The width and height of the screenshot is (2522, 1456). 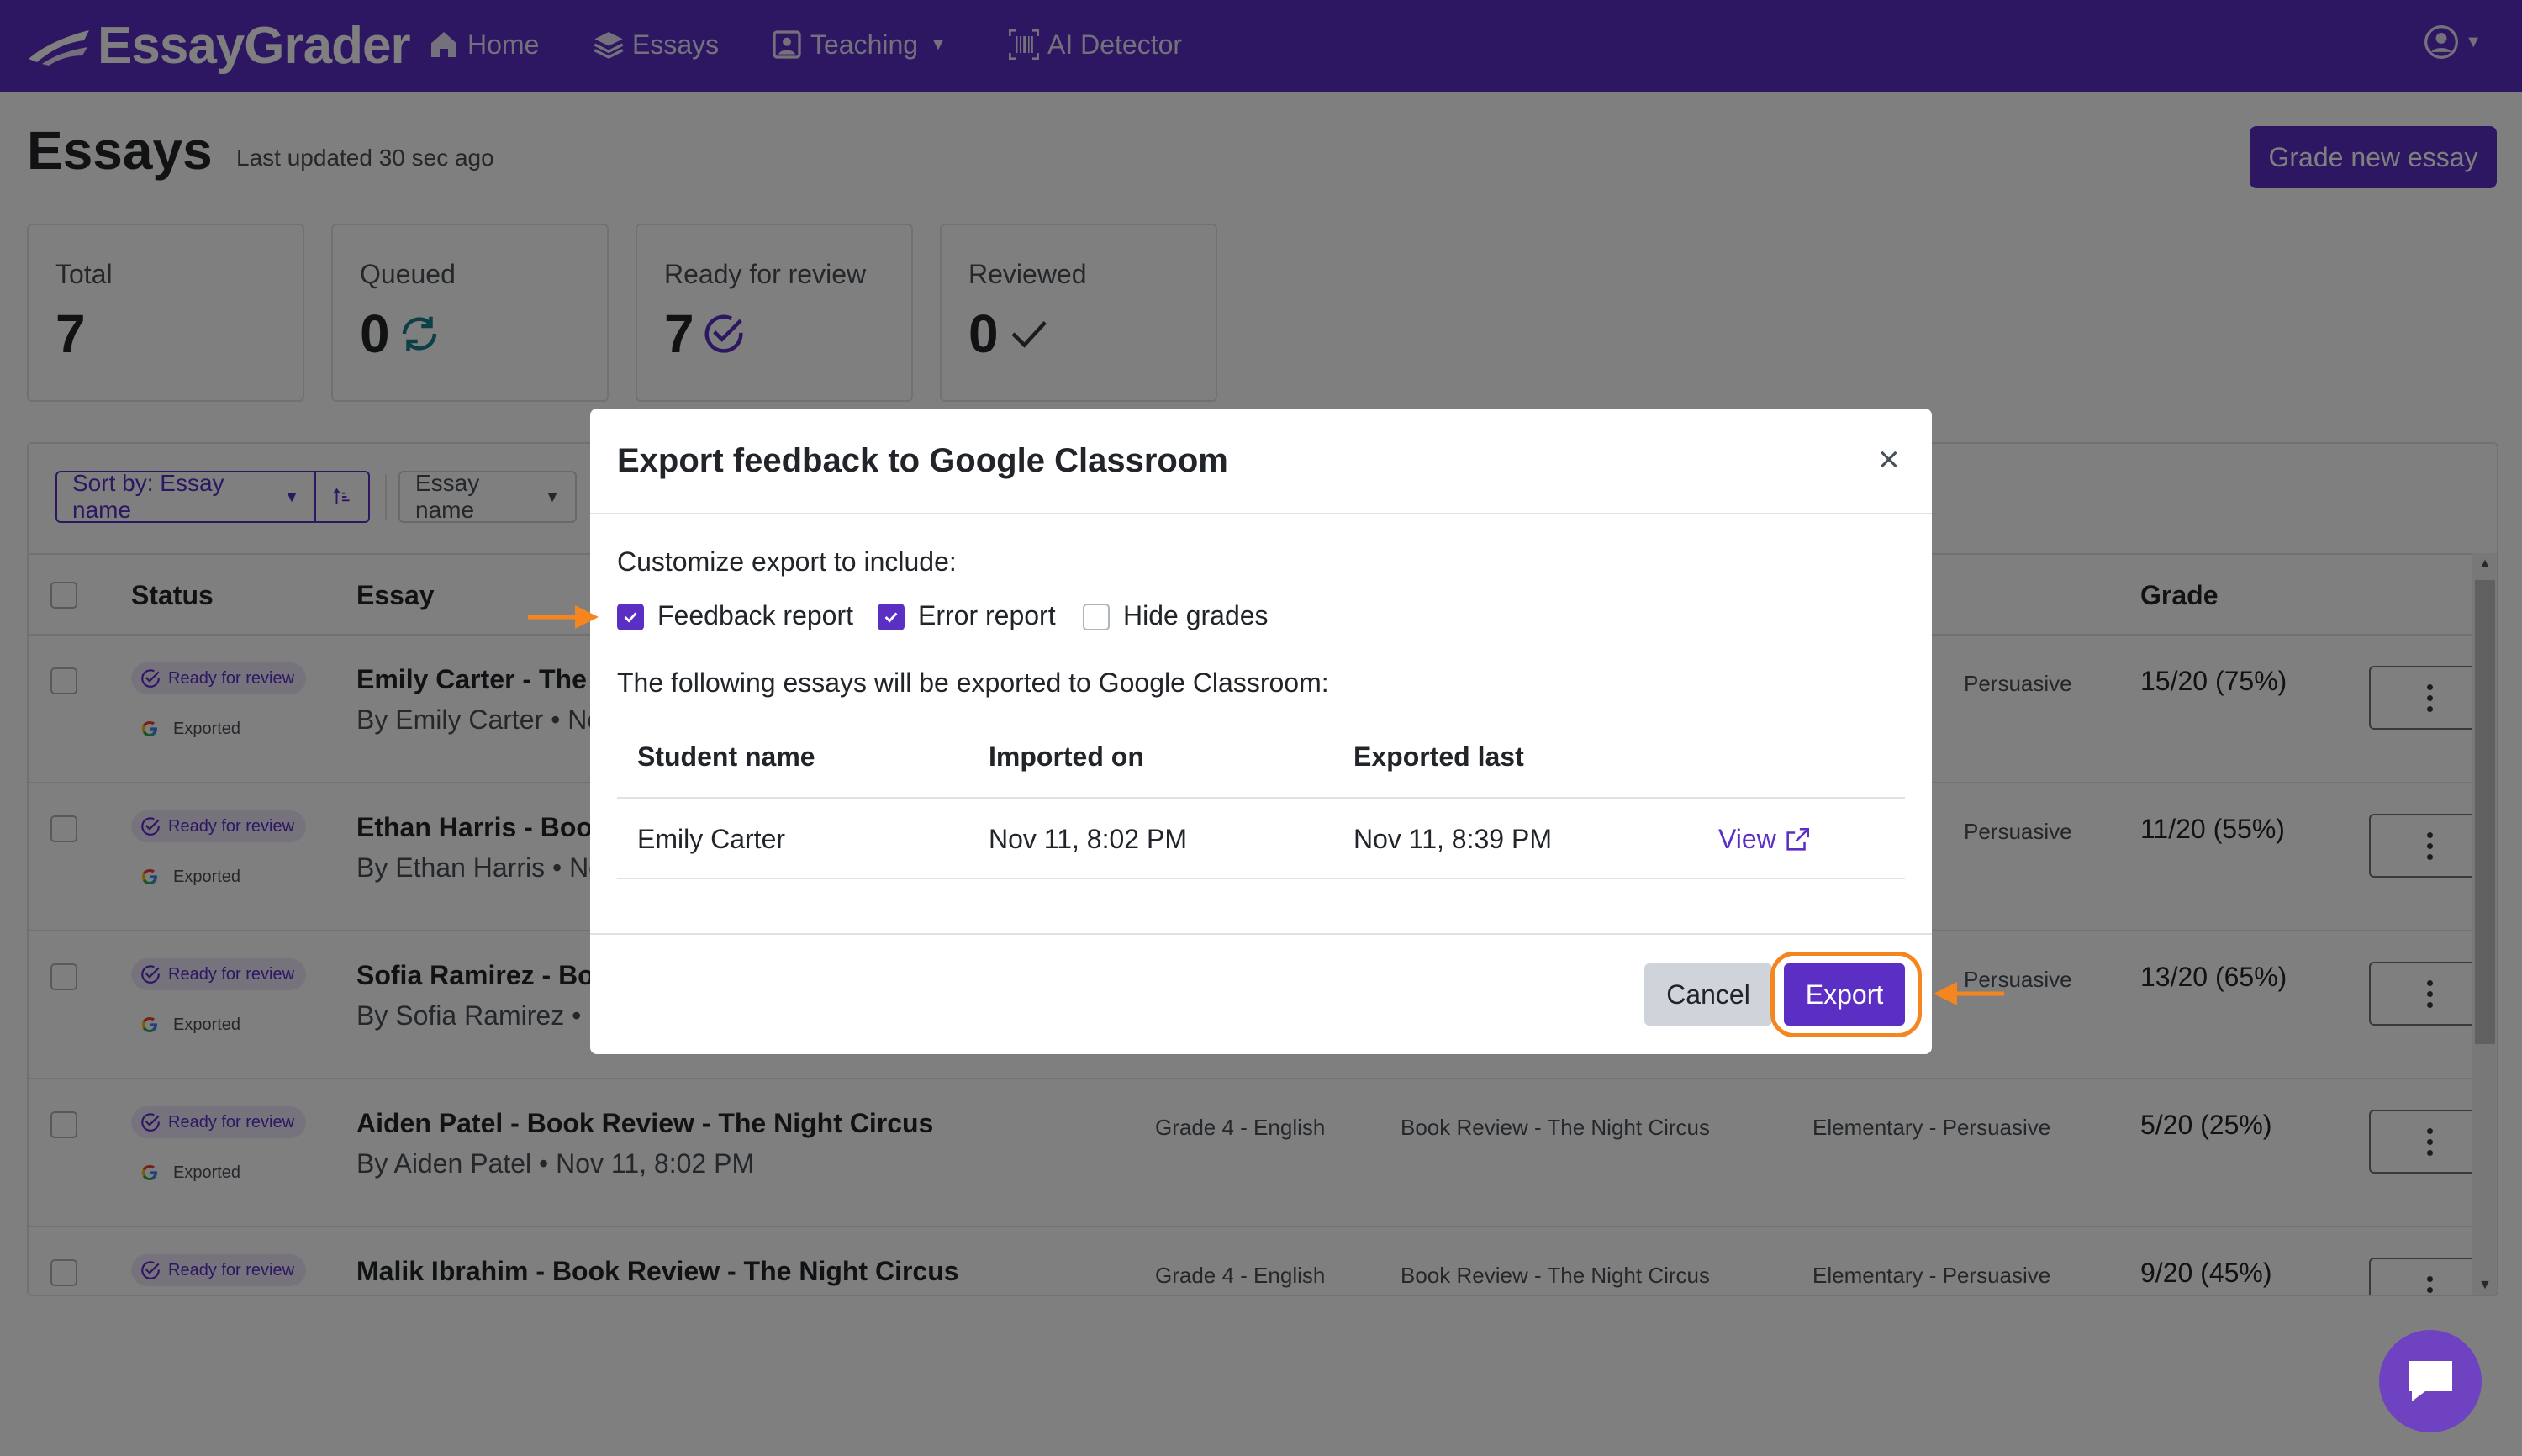 I want to click on chat-support-button, so click(x=2430, y=1381).